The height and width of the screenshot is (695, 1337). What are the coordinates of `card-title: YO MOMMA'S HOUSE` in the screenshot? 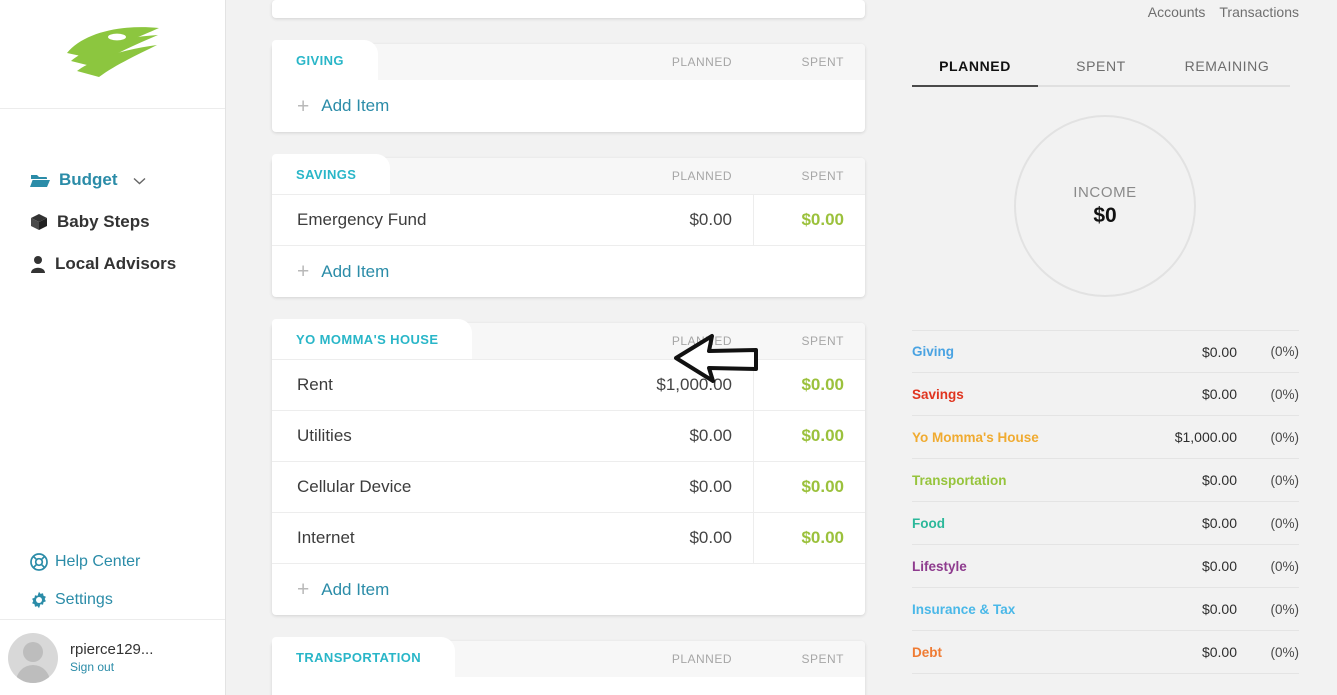 It's located at (367, 339).